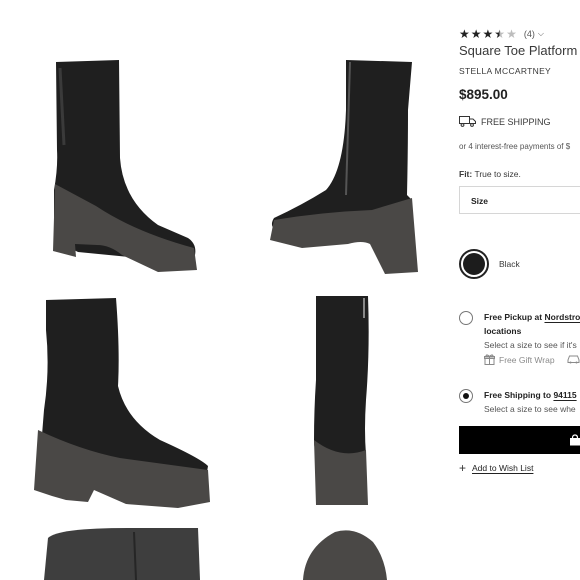 Image resolution: width=580 pixels, height=580 pixels. I want to click on gift-wrap-info: Free Gift Wrap, so click(519, 359).